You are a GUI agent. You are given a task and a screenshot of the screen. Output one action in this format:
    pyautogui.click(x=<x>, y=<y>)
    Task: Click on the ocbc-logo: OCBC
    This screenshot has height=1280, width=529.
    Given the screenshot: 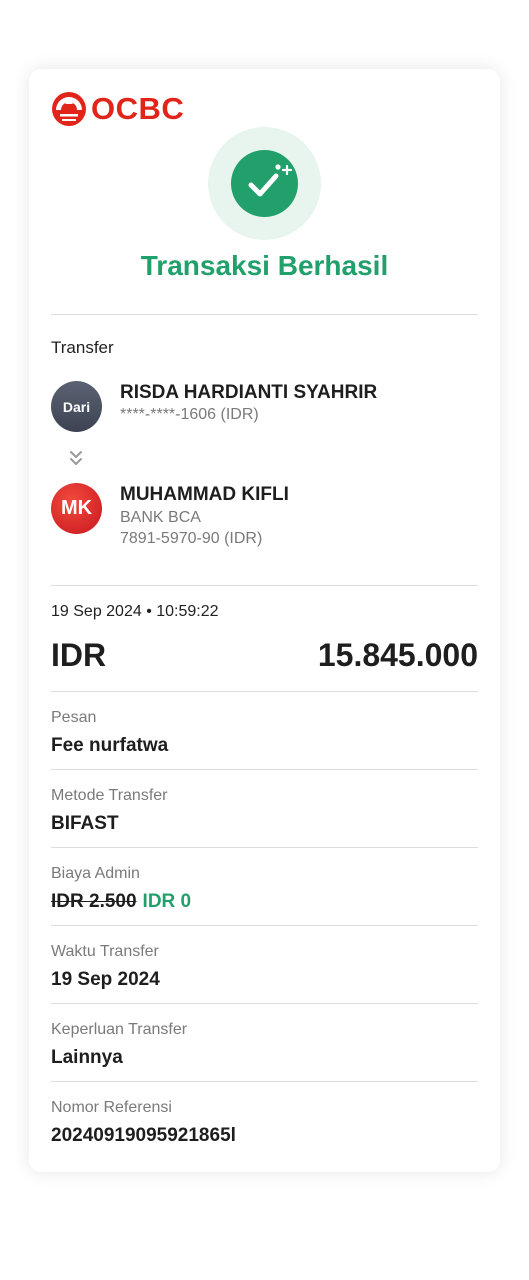 What is the action you would take?
    pyautogui.click(x=117, y=109)
    